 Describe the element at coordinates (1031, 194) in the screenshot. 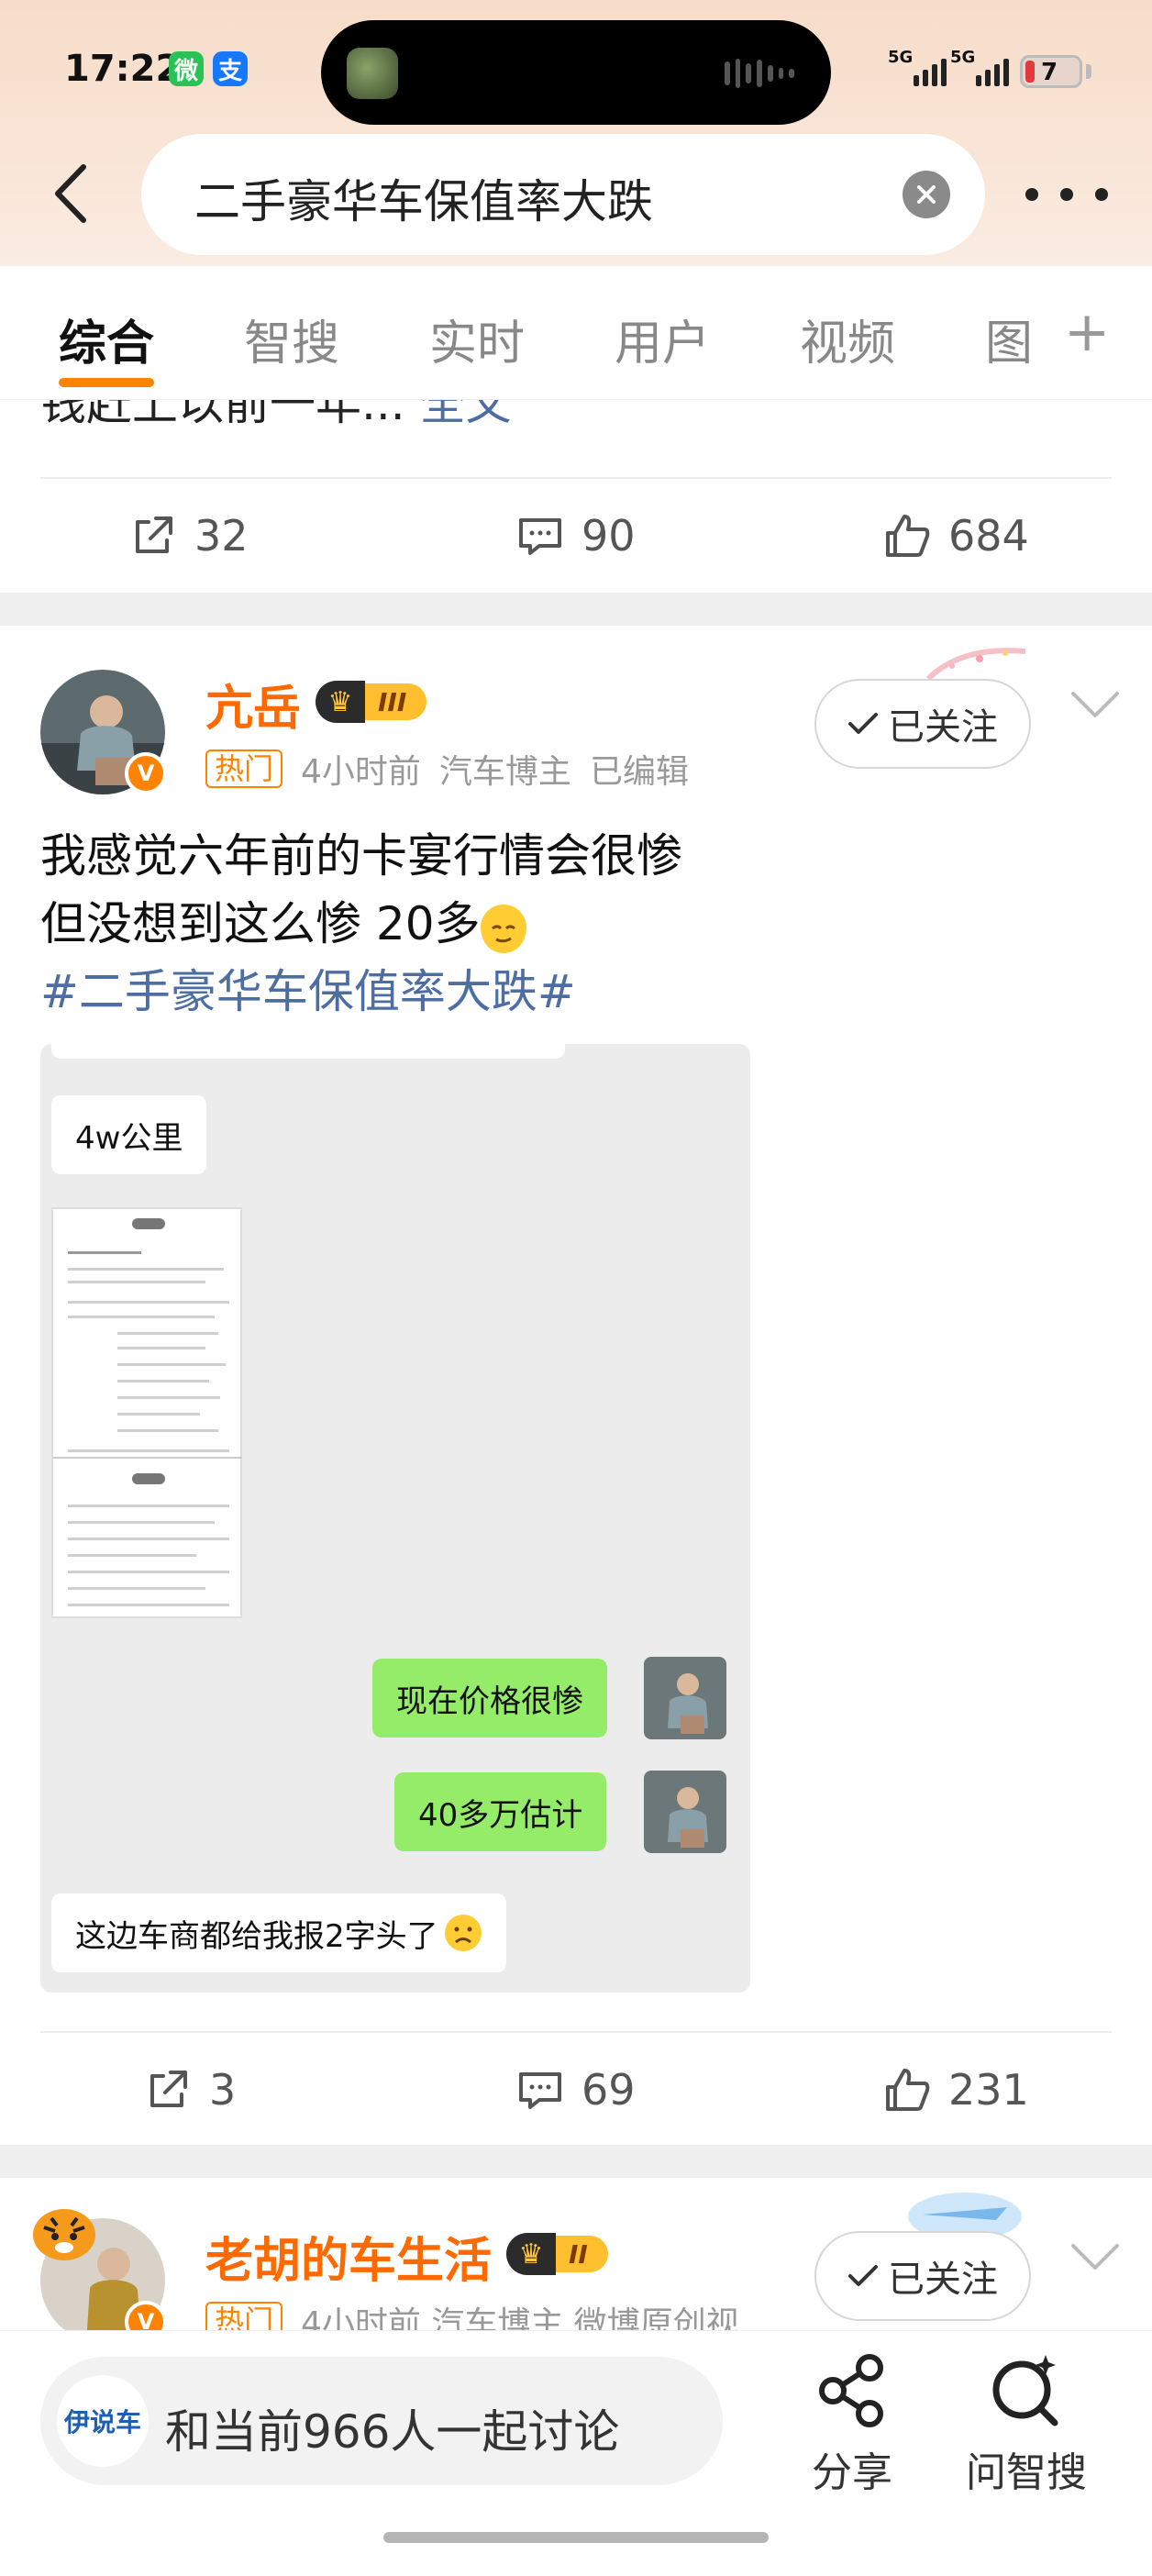

I see `more-dot-icon` at that location.